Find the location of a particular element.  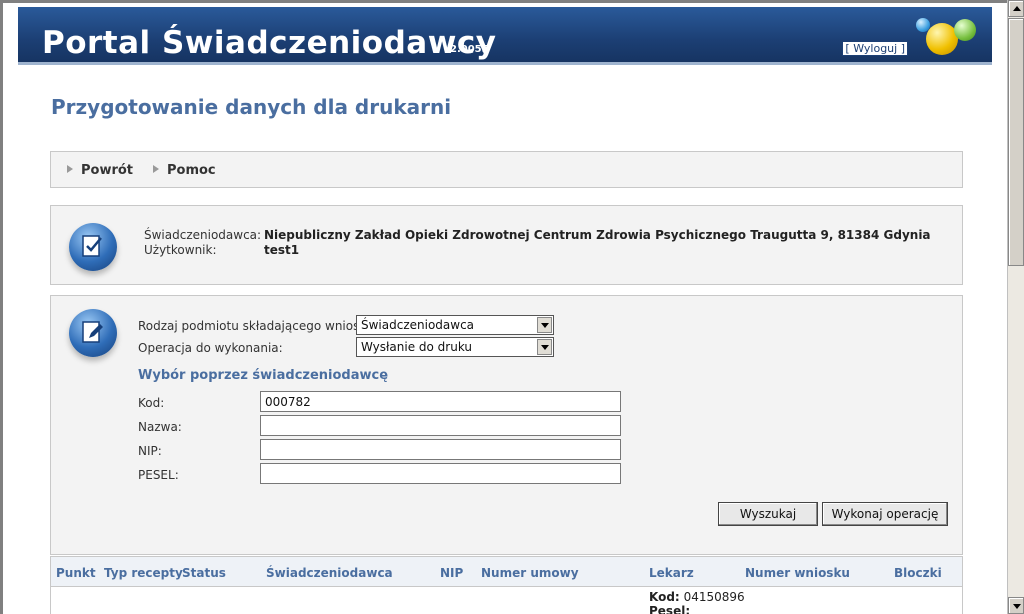

col-nip: NIP is located at coordinates (451, 573).